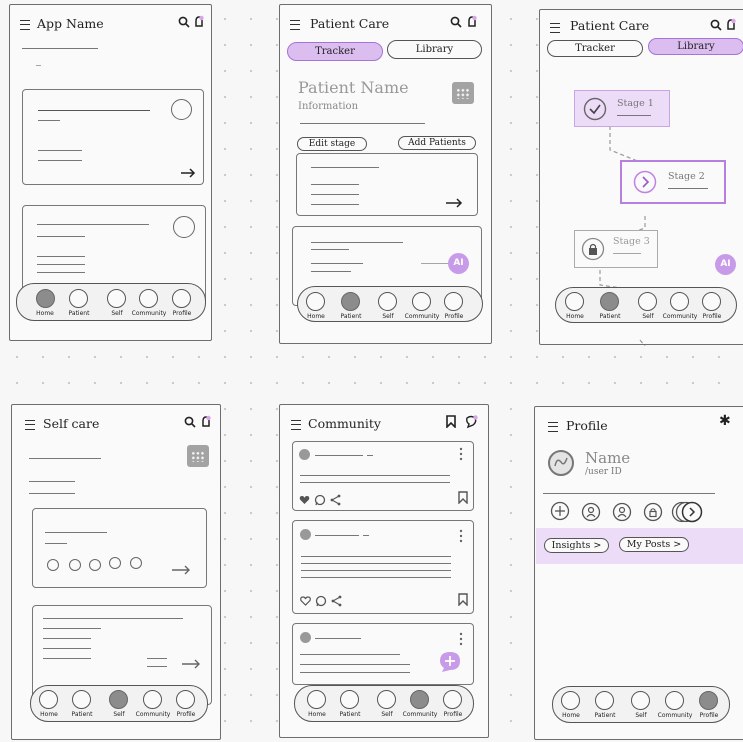  What do you see at coordinates (332, 144) in the screenshot?
I see `edit-stage-button: Edit stage` at bounding box center [332, 144].